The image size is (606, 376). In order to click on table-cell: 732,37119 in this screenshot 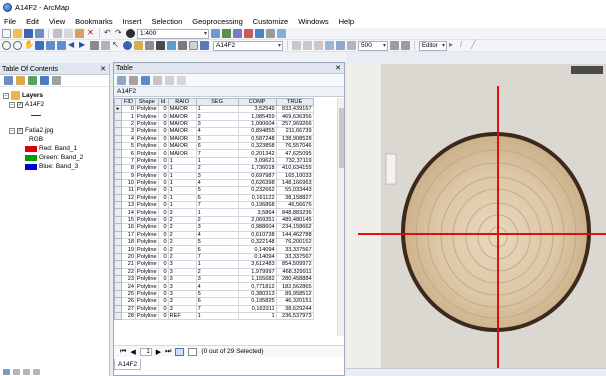, I will do `click(294, 161)`.